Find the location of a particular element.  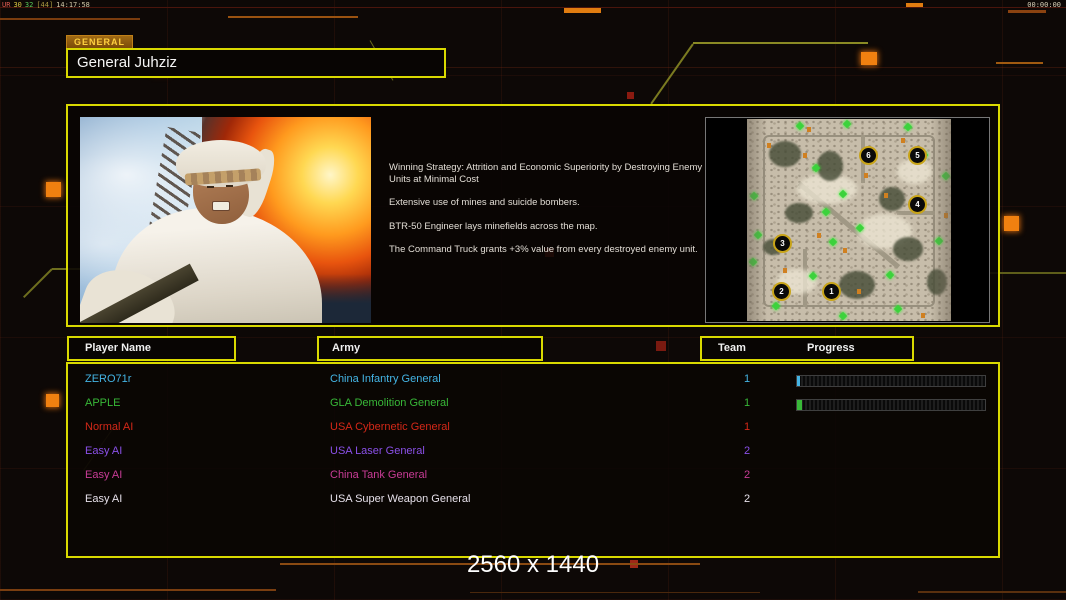

progress-fill is located at coordinates (798, 381).